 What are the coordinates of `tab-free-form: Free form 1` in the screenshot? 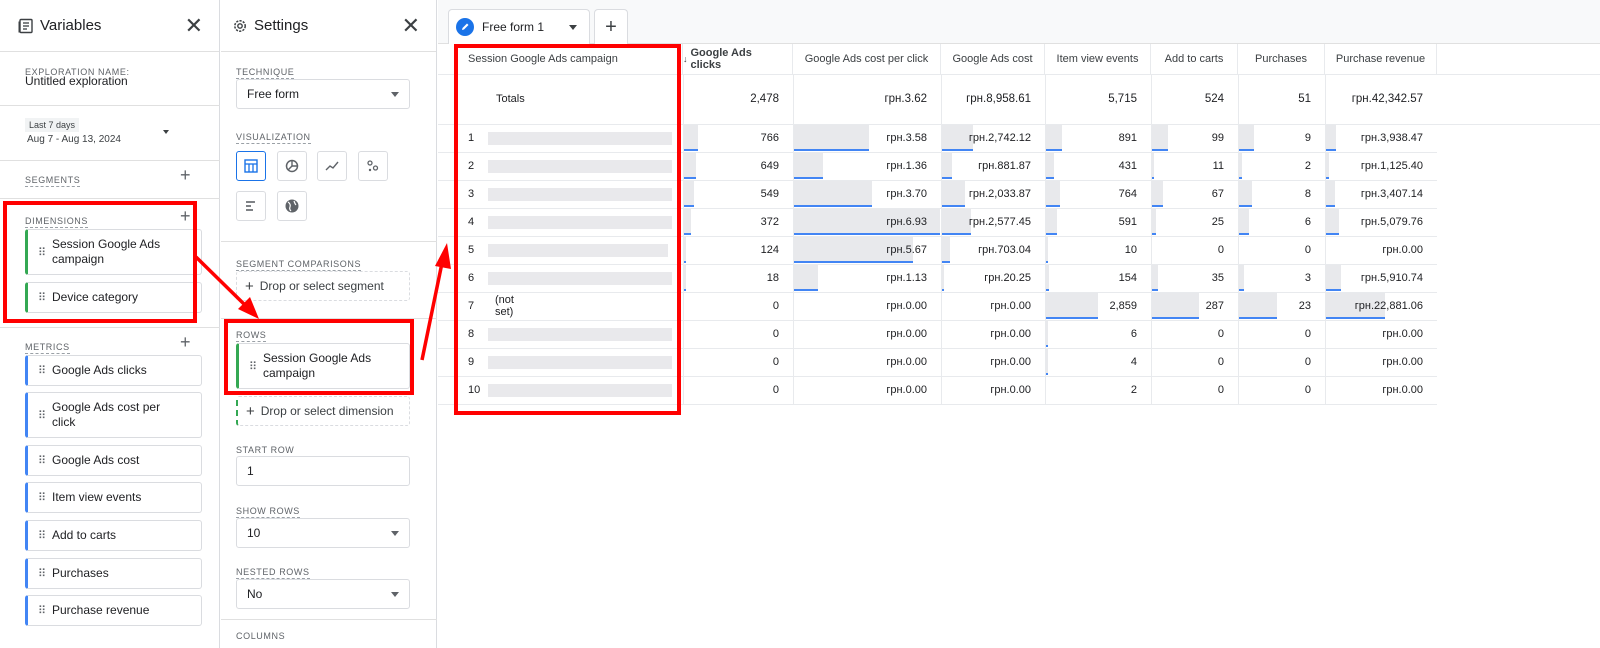 It's located at (519, 26).